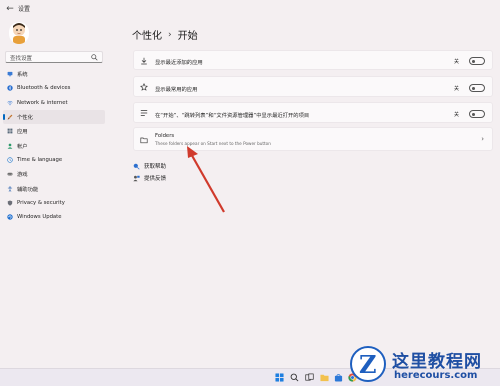 The height and width of the screenshot is (386, 500). I want to click on sidebar-item-label: 游戏, so click(22, 175).